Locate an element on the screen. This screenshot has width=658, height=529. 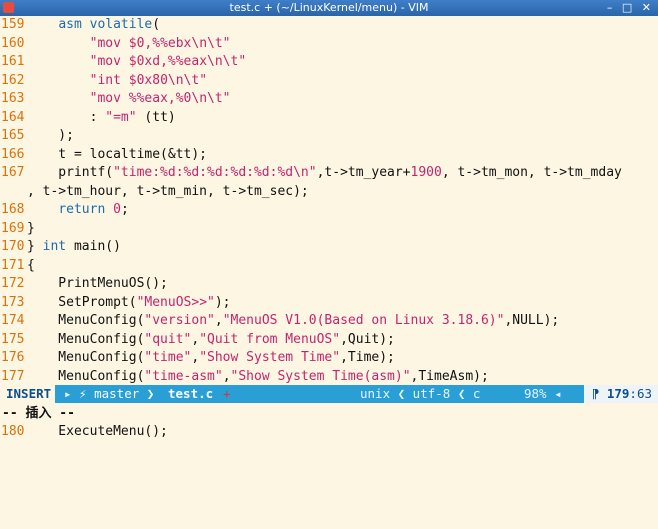
code-token: SetPrompt( is located at coordinates (82, 302).